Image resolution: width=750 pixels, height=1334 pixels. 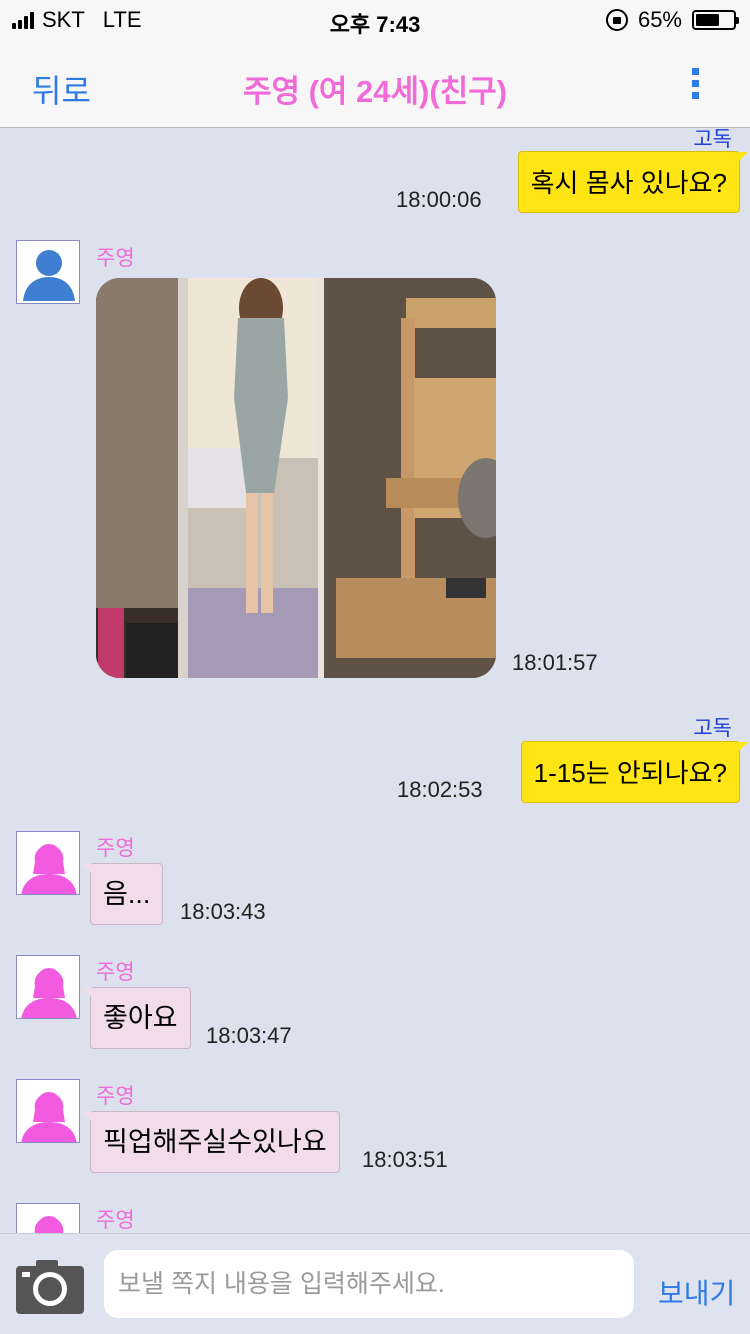 I want to click on default-person-icon, so click(x=48, y=272).